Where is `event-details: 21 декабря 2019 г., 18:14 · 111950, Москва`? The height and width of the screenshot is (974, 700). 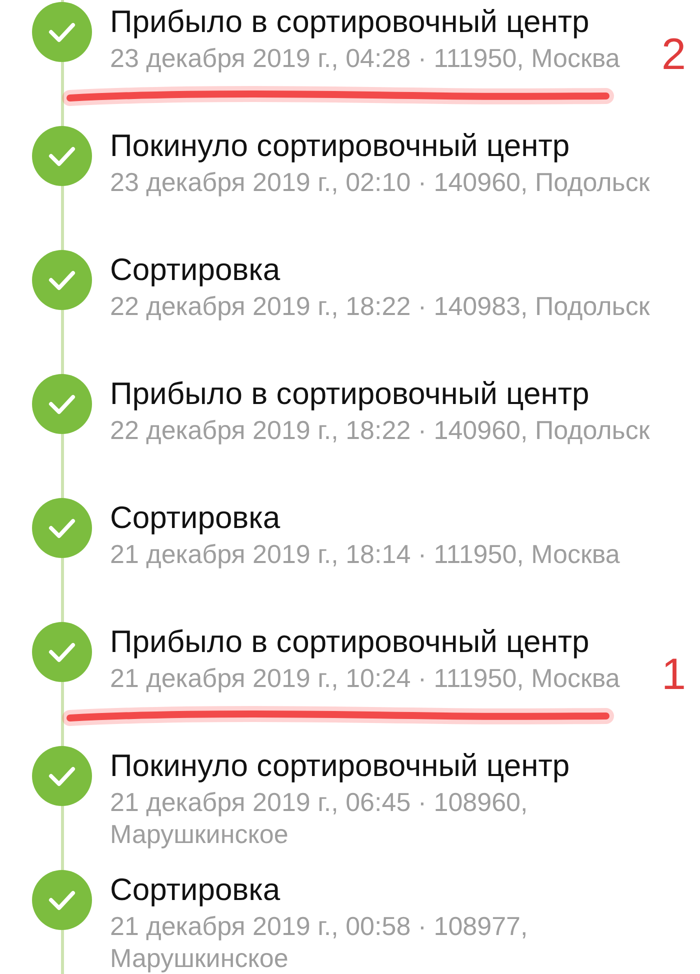
event-details: 21 декабря 2019 г., 18:14 · 111950, Москва is located at coordinates (365, 554).